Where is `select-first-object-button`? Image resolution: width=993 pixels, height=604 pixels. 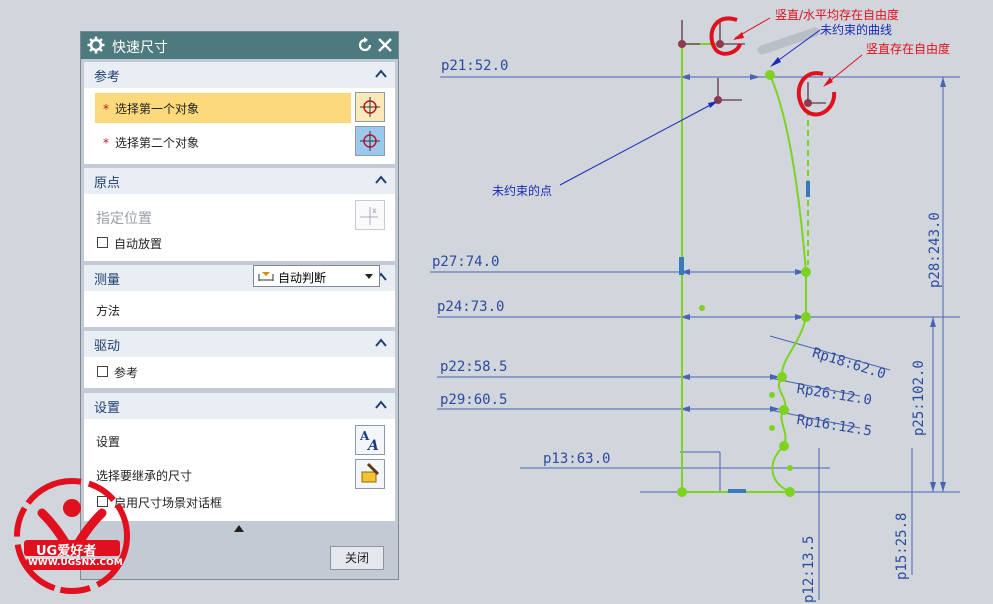 select-first-object-button is located at coordinates (370, 107).